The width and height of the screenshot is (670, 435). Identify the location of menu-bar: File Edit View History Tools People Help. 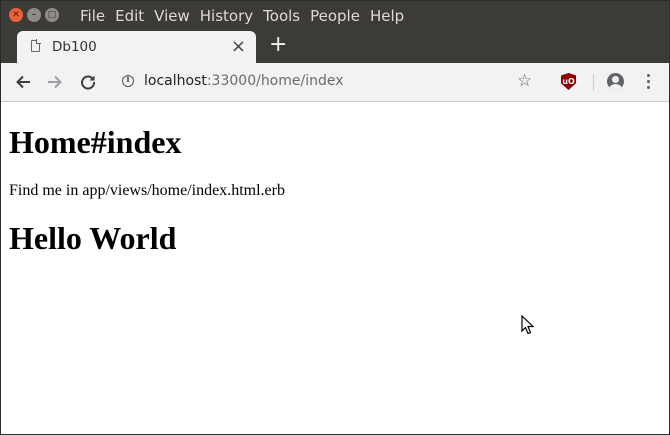
(247, 16).